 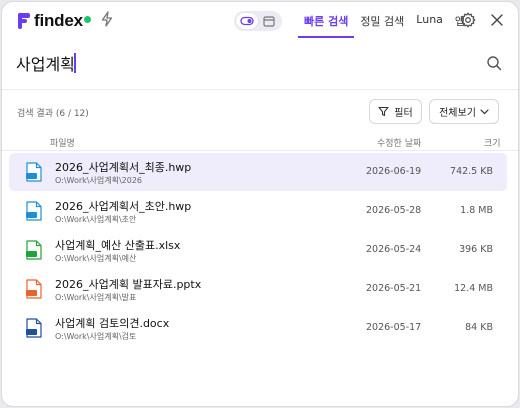 I want to click on logo: findex, so click(x=50, y=21).